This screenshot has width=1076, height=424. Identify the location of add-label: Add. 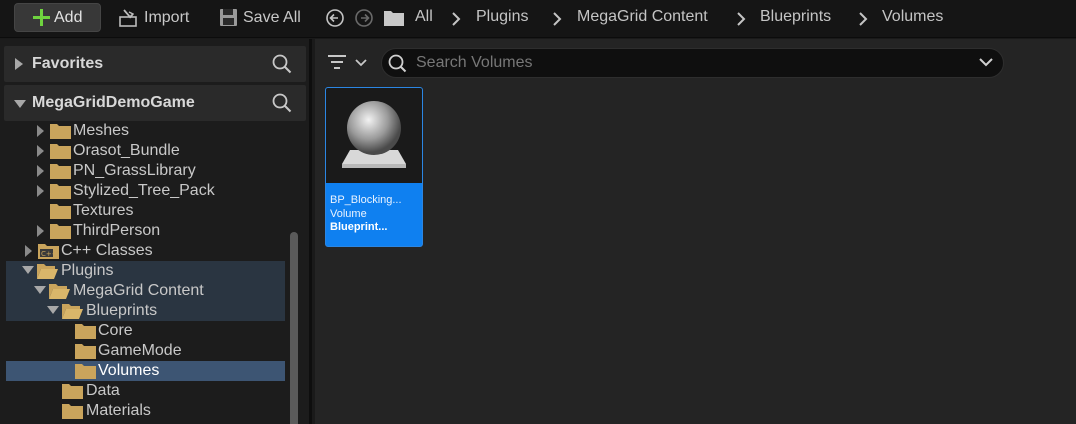
(68, 17).